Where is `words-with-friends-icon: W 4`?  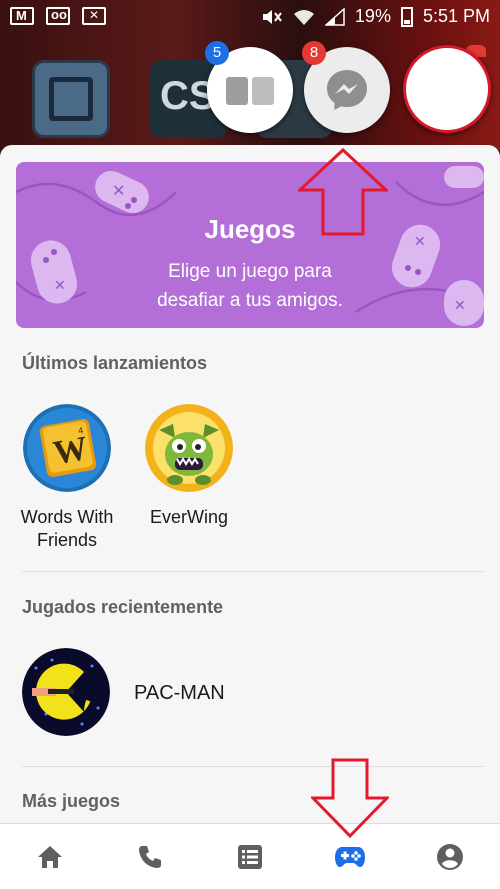 words-with-friends-icon: W 4 is located at coordinates (67, 448).